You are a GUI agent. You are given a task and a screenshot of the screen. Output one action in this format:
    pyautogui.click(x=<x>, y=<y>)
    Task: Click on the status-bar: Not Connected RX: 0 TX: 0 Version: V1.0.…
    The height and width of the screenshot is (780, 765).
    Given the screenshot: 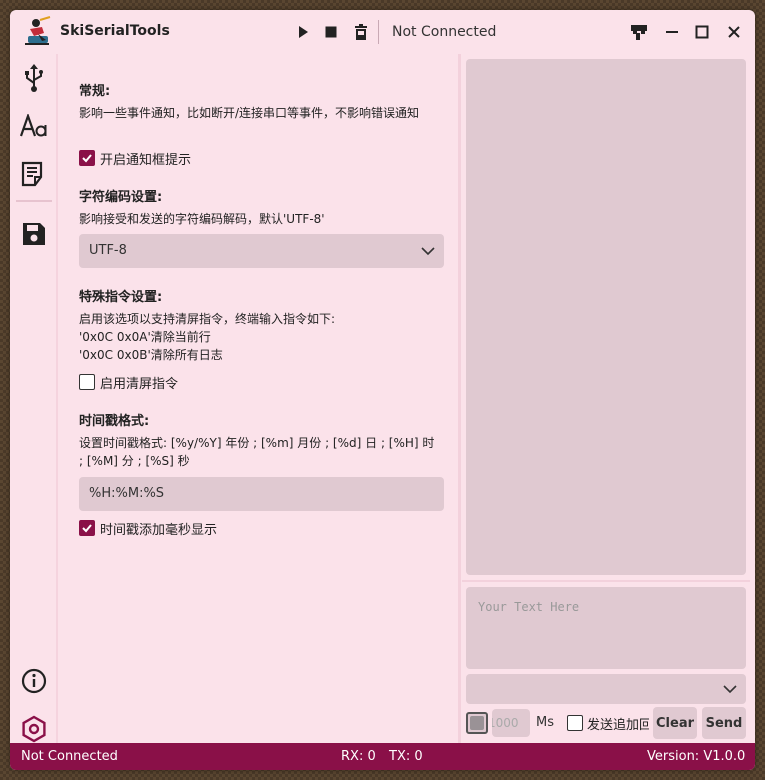 What is the action you would take?
    pyautogui.click(x=382, y=756)
    